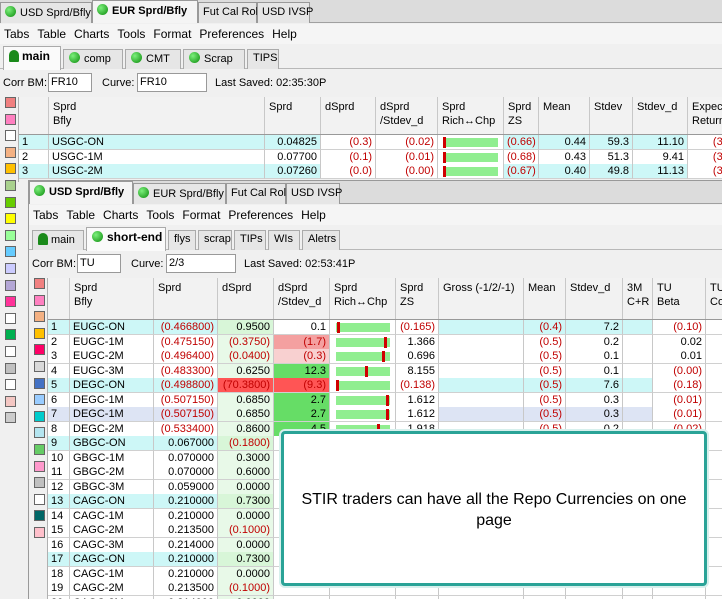 This screenshot has height=599, width=722. What do you see at coordinates (186, 356) in the screenshot?
I see `spread-value: (0.496400)` at bounding box center [186, 356].